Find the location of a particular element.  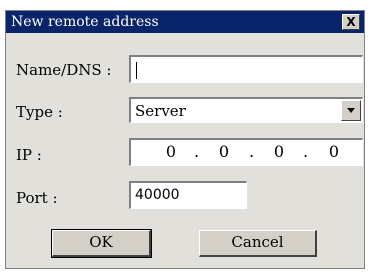

ip-address-field: 0 . 0 . 0 . 0 is located at coordinates (246, 152).